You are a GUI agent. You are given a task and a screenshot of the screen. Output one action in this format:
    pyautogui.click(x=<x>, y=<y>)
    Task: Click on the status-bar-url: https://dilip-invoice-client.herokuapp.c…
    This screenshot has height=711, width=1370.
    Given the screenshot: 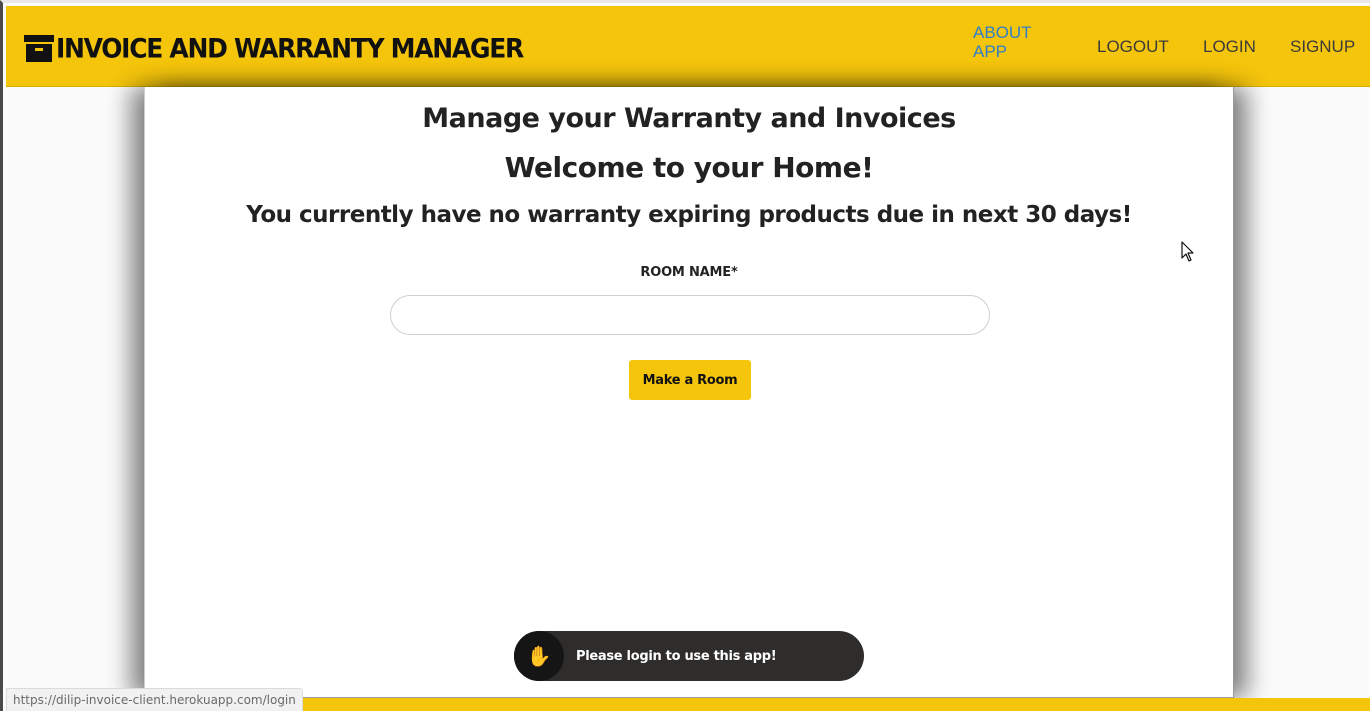 What is the action you would take?
    pyautogui.click(x=154, y=699)
    